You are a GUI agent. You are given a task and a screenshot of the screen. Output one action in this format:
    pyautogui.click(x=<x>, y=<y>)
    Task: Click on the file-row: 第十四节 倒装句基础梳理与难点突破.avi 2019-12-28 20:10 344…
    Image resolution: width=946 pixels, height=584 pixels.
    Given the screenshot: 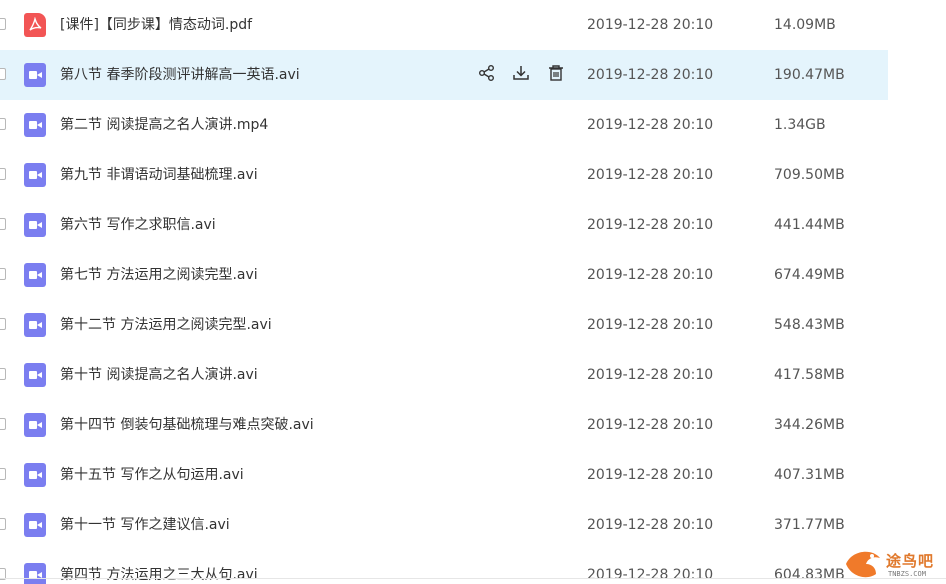 What is the action you would take?
    pyautogui.click(x=444, y=425)
    